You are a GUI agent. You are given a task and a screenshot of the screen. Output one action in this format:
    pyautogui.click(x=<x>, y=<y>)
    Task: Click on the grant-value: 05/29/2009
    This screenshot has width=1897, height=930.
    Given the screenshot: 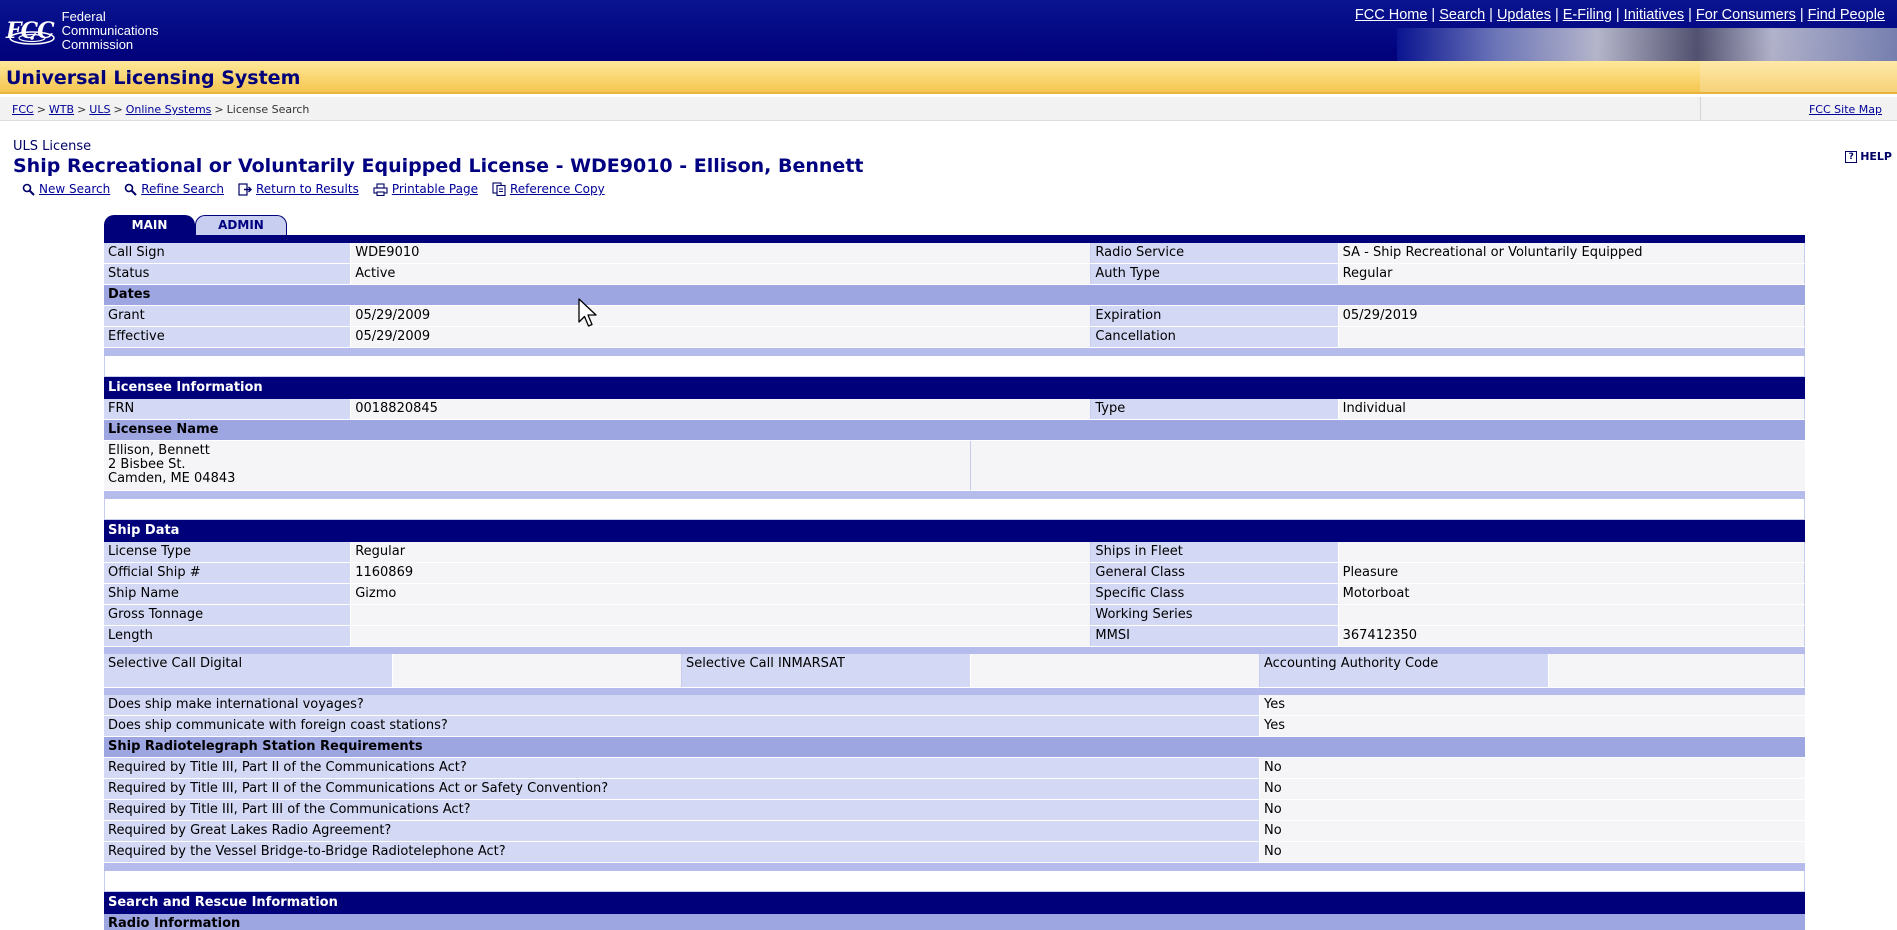 What is the action you would take?
    pyautogui.click(x=721, y=316)
    